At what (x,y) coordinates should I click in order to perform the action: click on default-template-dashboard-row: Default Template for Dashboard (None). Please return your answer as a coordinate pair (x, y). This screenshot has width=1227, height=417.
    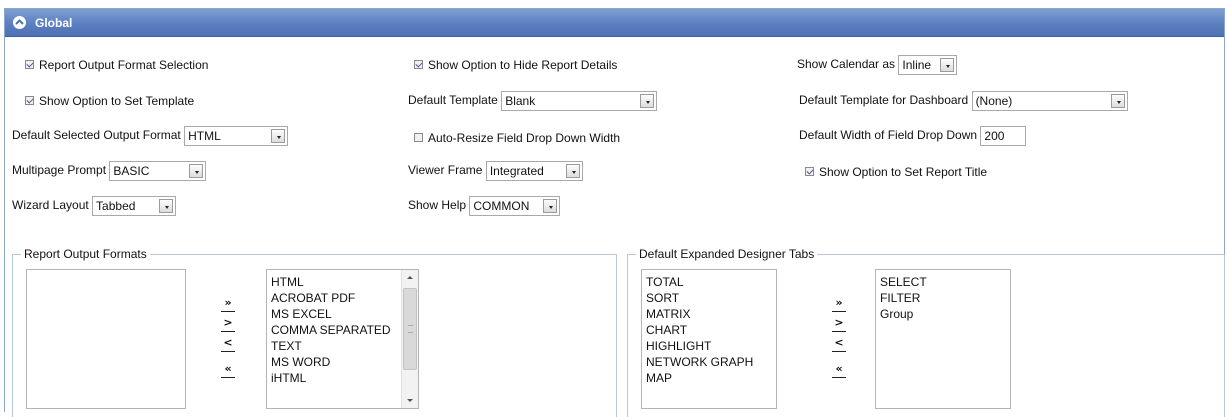
    Looking at the image, I should click on (963, 101).